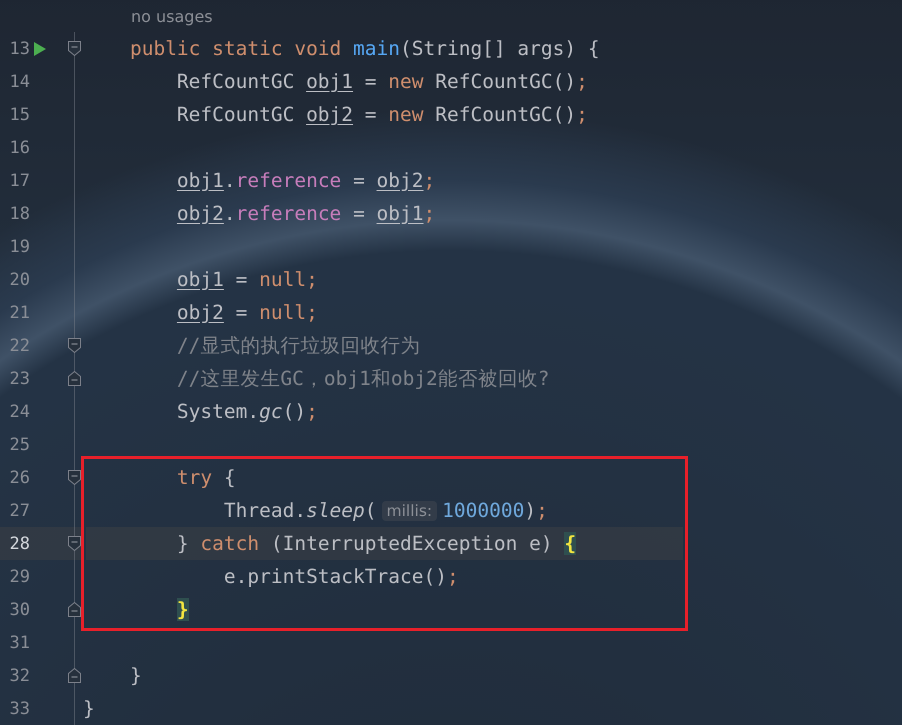 The image size is (902, 725). Describe the element at coordinates (19, 576) in the screenshot. I see `line-number: 29` at that location.